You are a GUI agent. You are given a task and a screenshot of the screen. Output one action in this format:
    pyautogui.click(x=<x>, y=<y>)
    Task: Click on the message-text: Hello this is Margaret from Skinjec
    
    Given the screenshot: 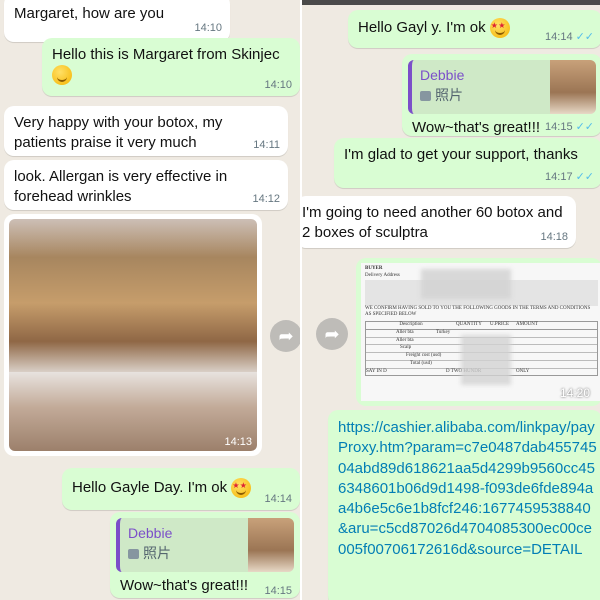 What is the action you would take?
    pyautogui.click(x=166, y=54)
    